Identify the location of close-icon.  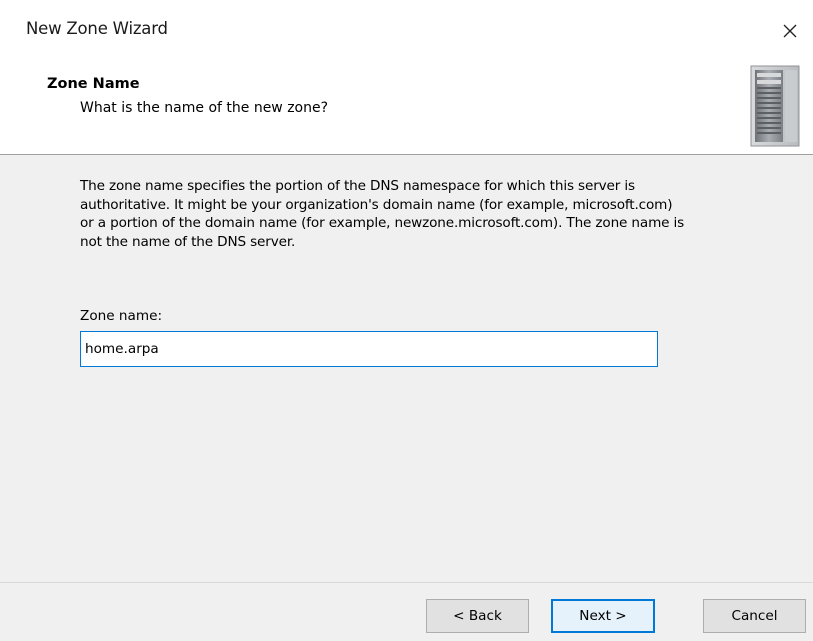
(790, 31).